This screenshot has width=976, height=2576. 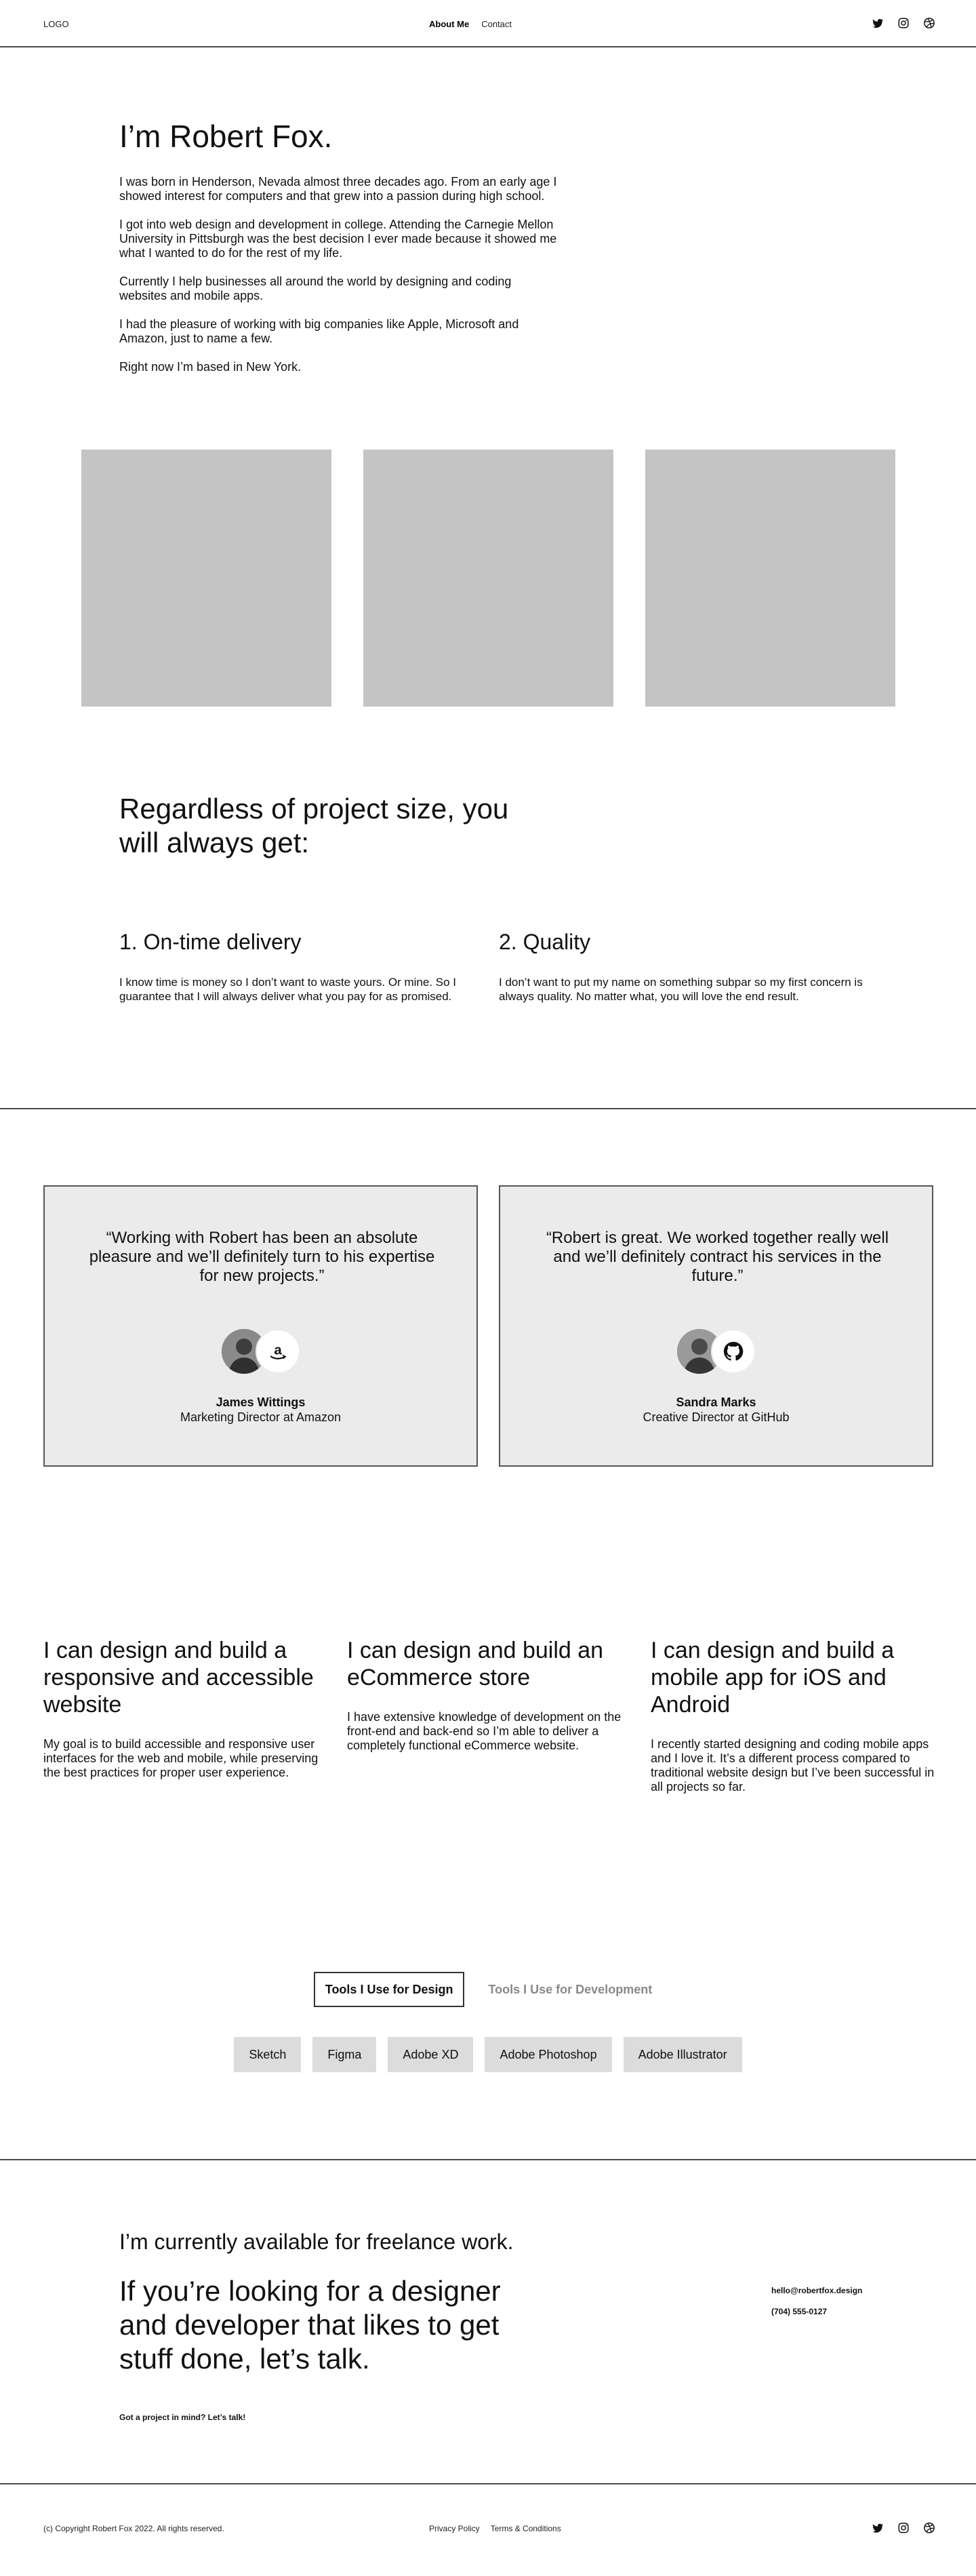 I want to click on email-link: hello@robertfox.design, so click(x=816, y=2291).